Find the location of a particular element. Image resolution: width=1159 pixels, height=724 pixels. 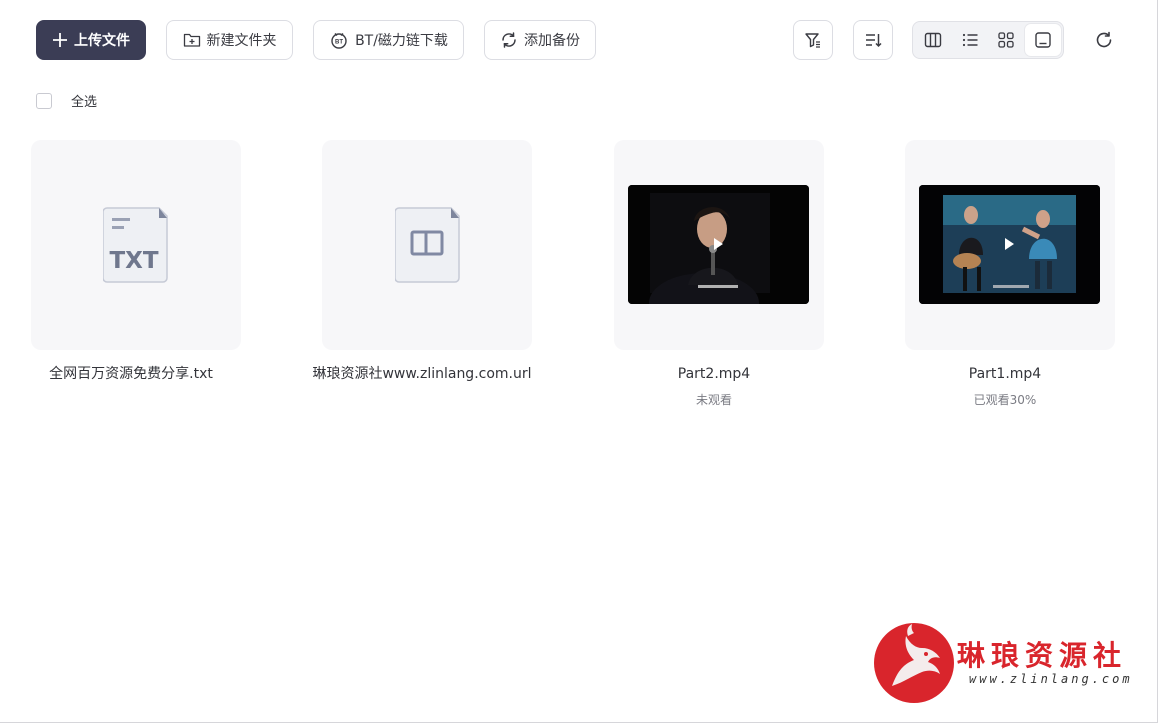

bt-magnet-download-button: BT BT/磁力链下载 is located at coordinates (388, 40).